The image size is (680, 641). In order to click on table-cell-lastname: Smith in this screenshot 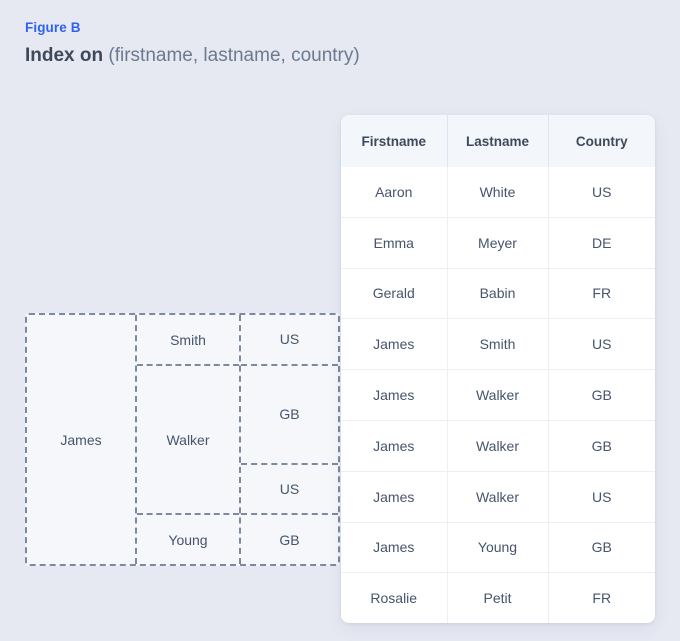, I will do `click(498, 344)`.